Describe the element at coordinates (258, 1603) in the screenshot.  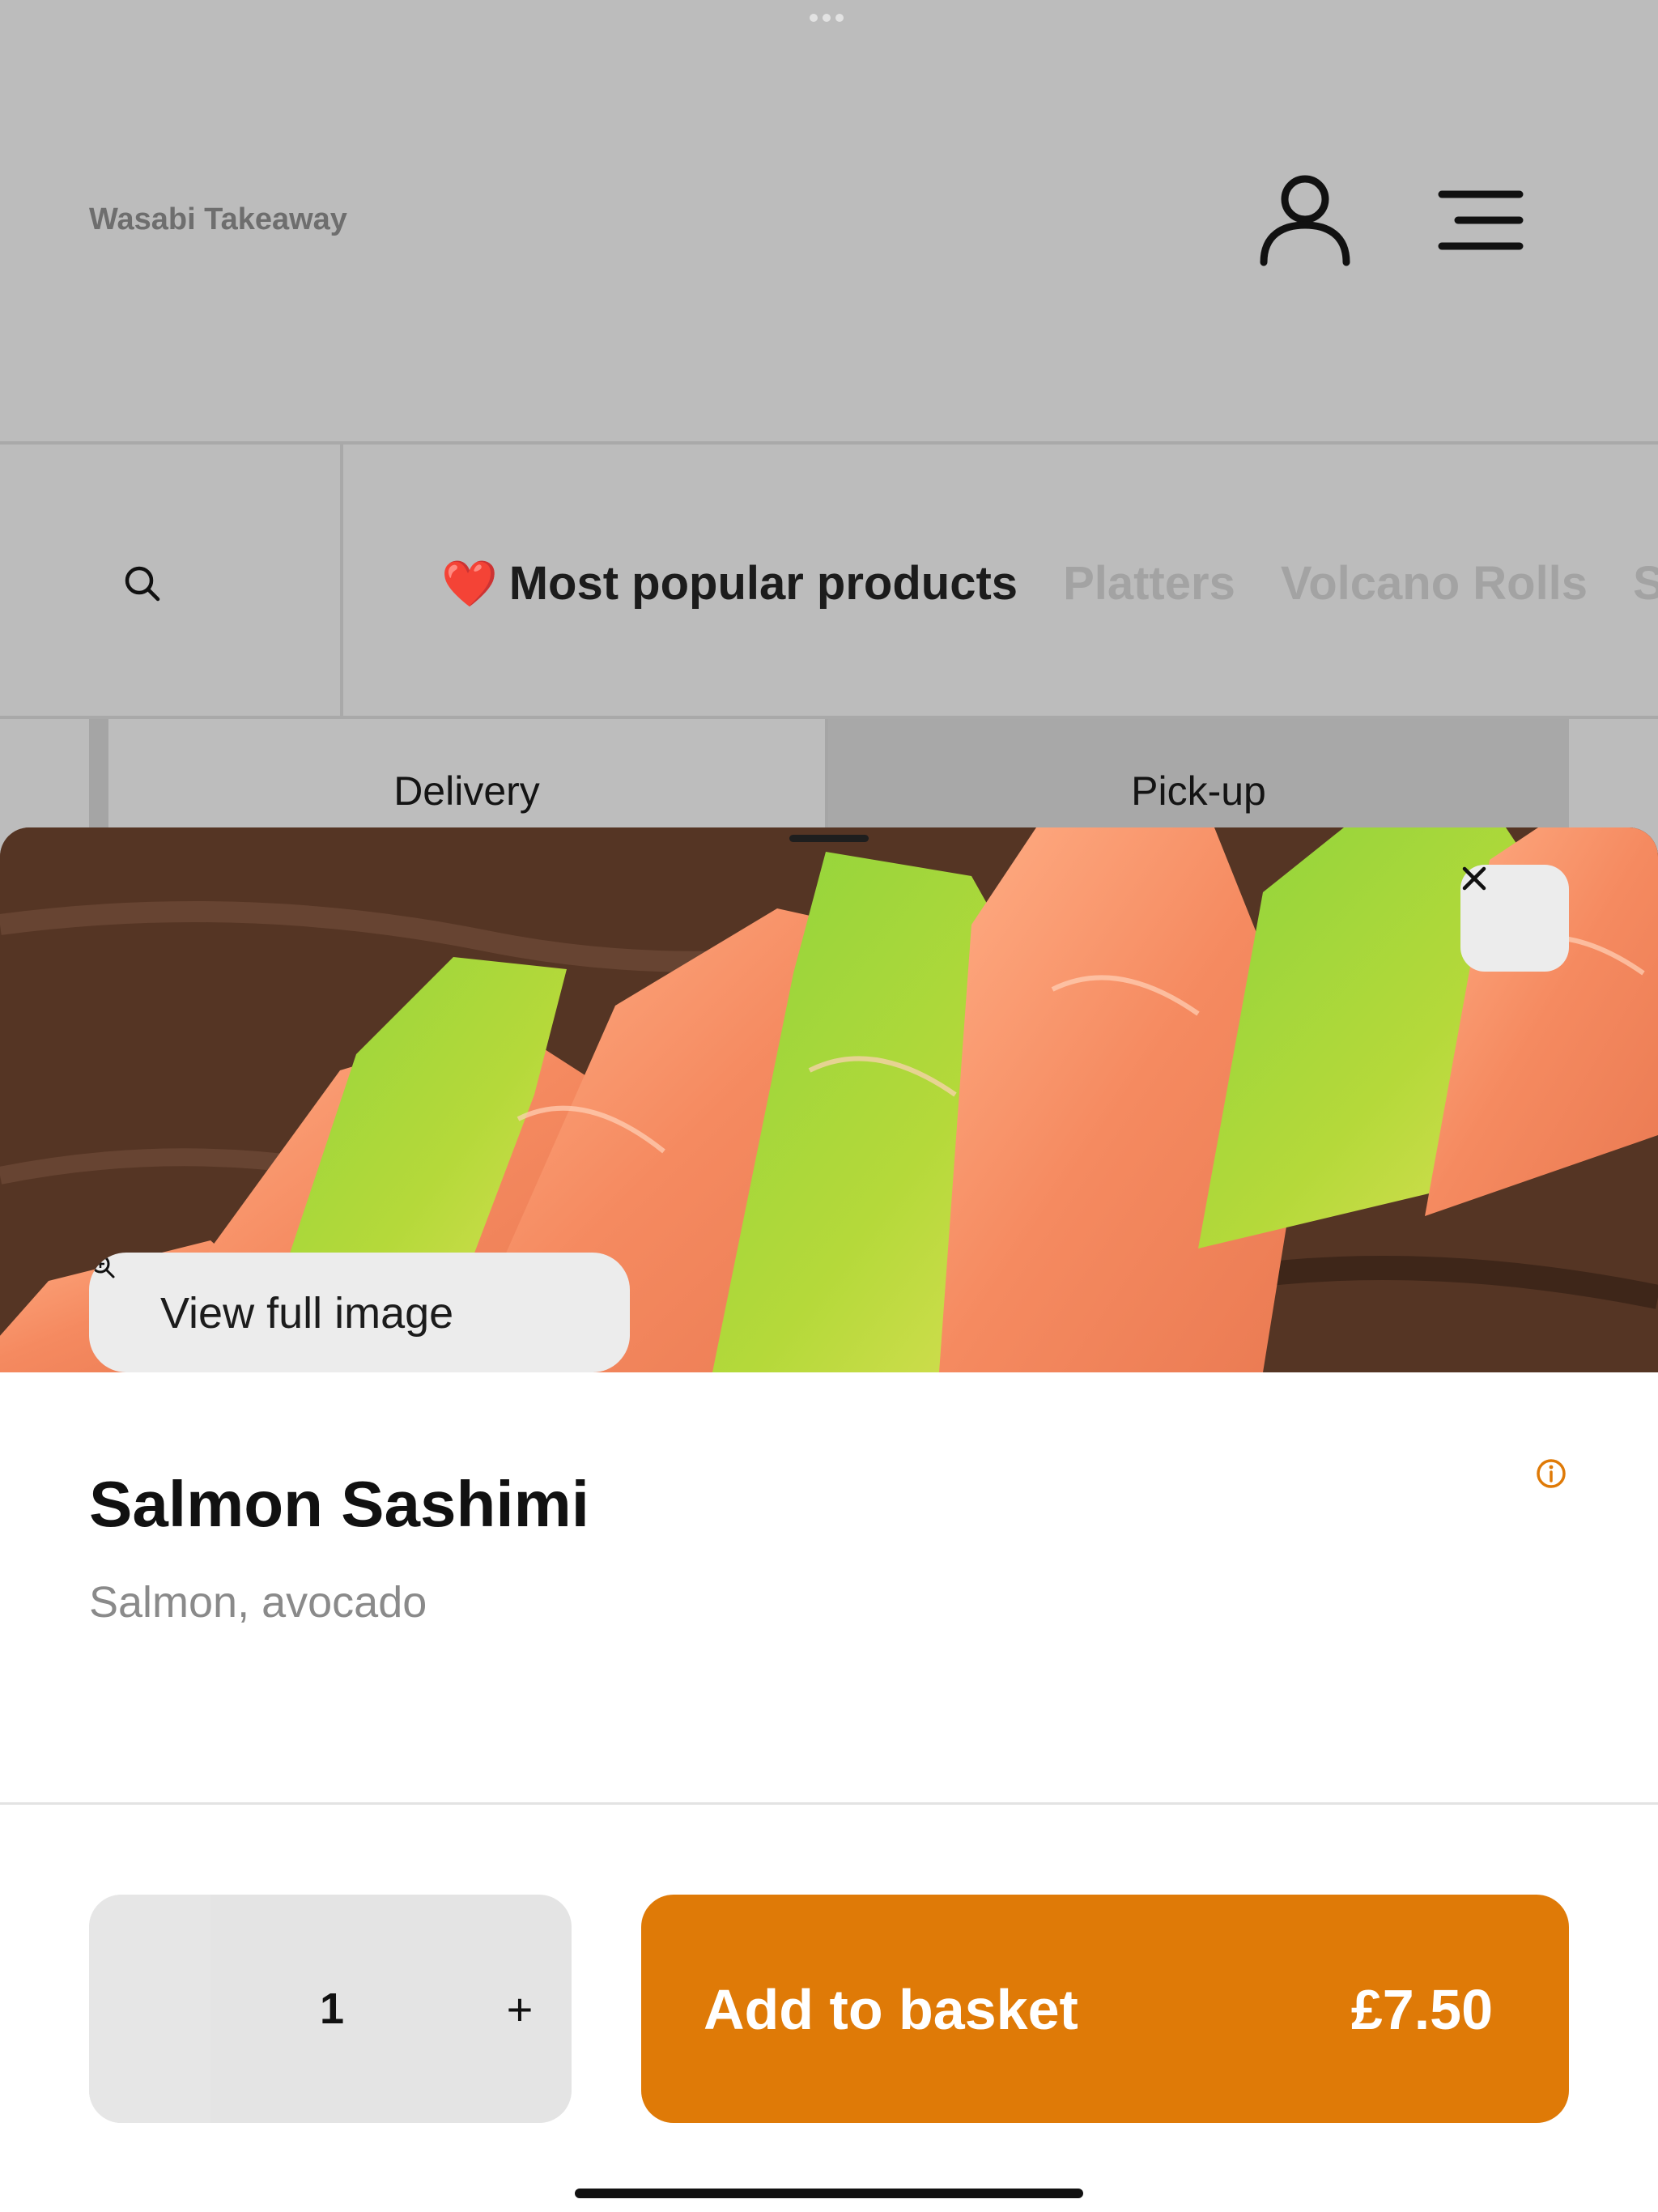
I see `product-description: Salmon, avocado` at that location.